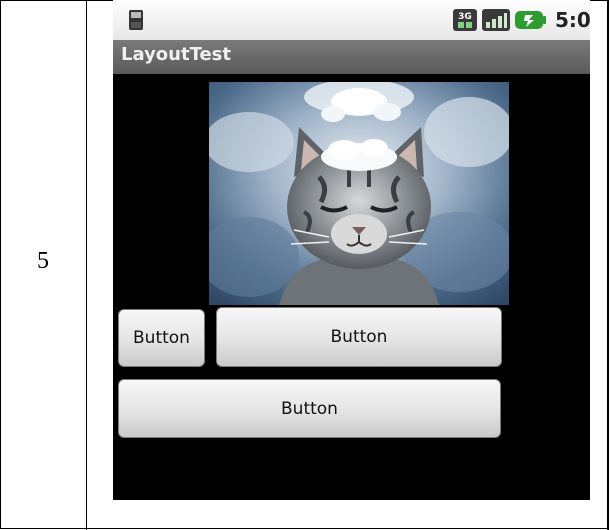  What do you see at coordinates (608, 265) in the screenshot?
I see `table-right-border` at bounding box center [608, 265].